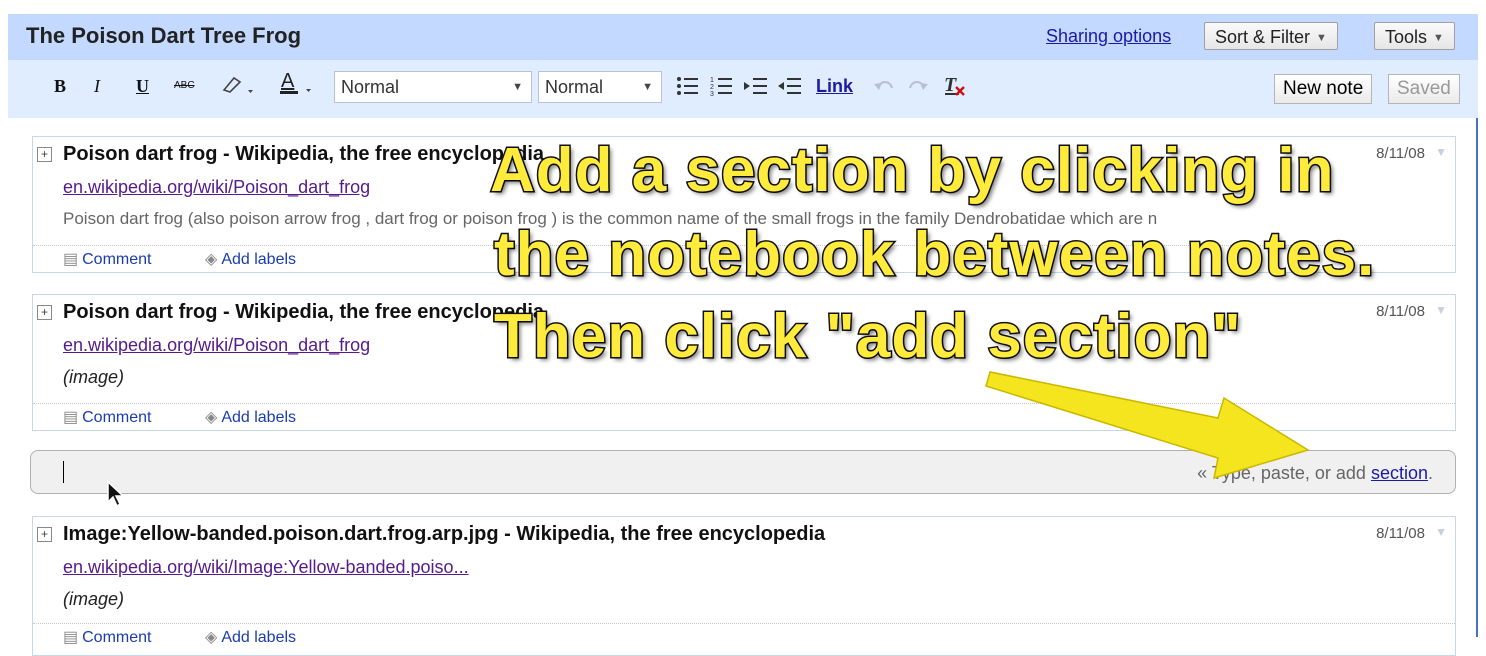 Image resolution: width=1486 pixels, height=656 pixels. Describe the element at coordinates (712, 87) in the screenshot. I see `svg-text: 2` at that location.